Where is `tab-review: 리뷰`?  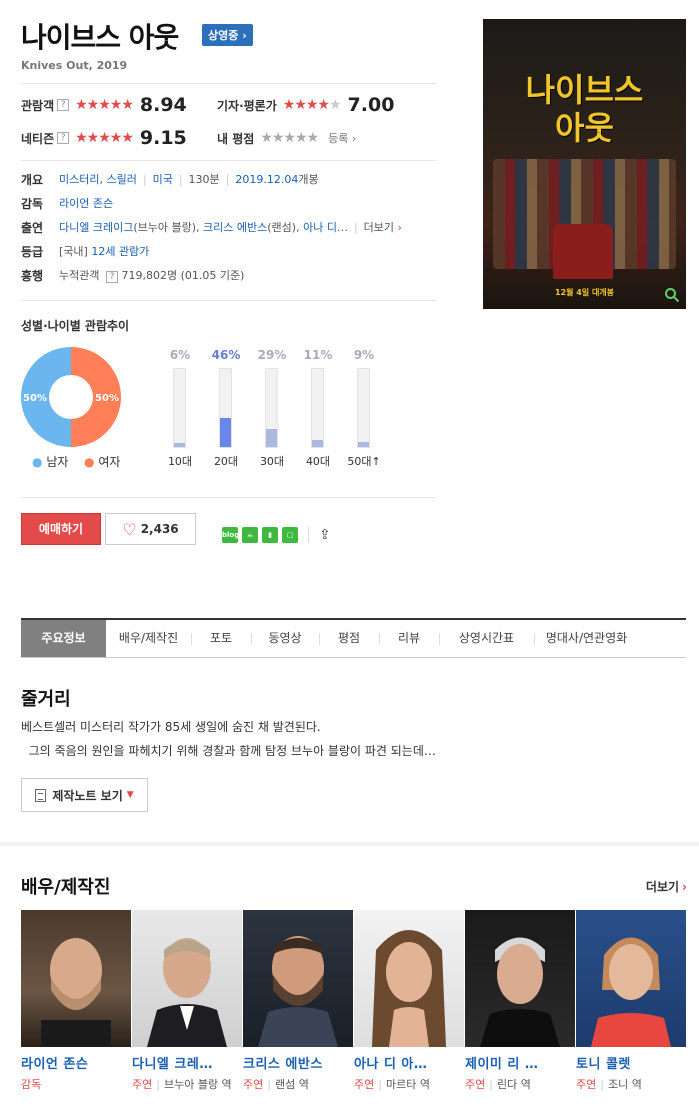 tab-review: 리뷰 is located at coordinates (409, 638).